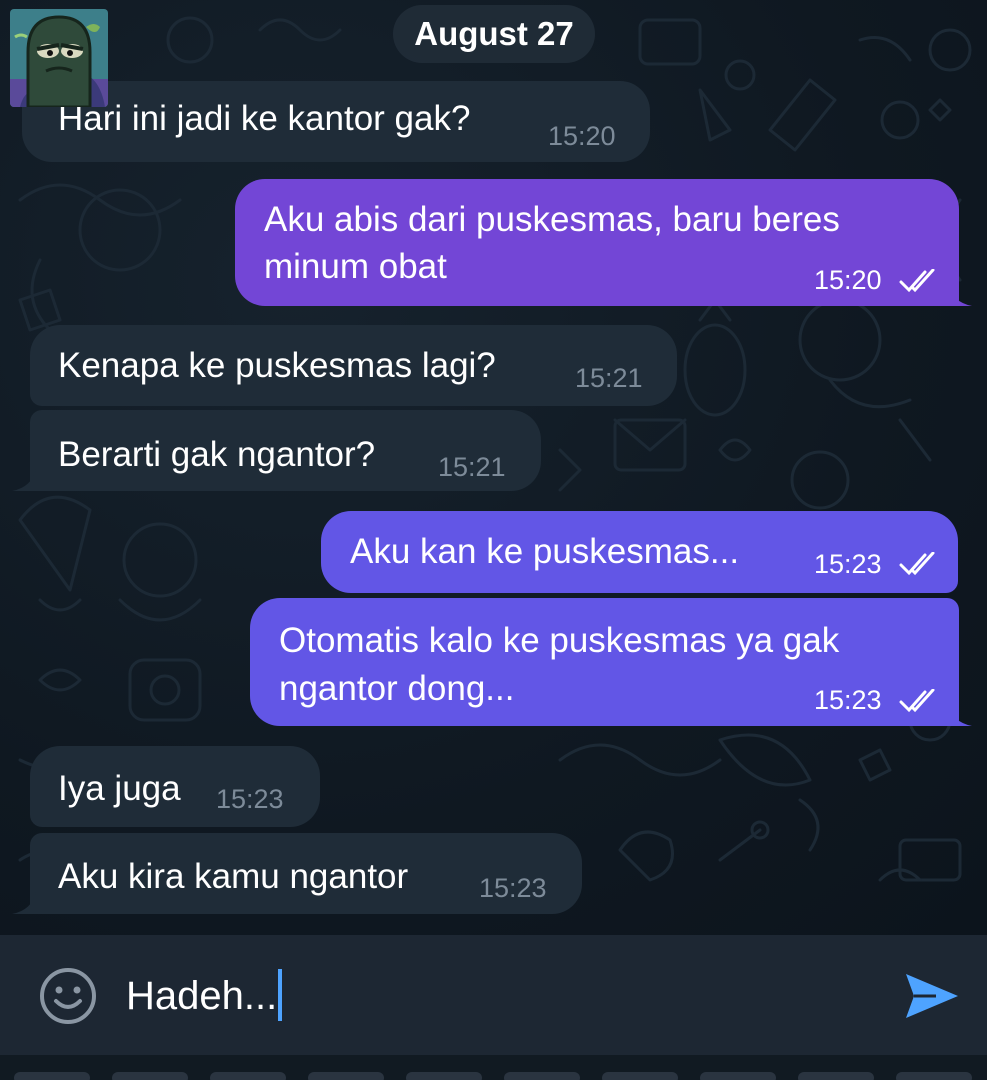 The height and width of the screenshot is (1080, 987). I want to click on keyboard-suggestion-strip, so click(493, 1067).